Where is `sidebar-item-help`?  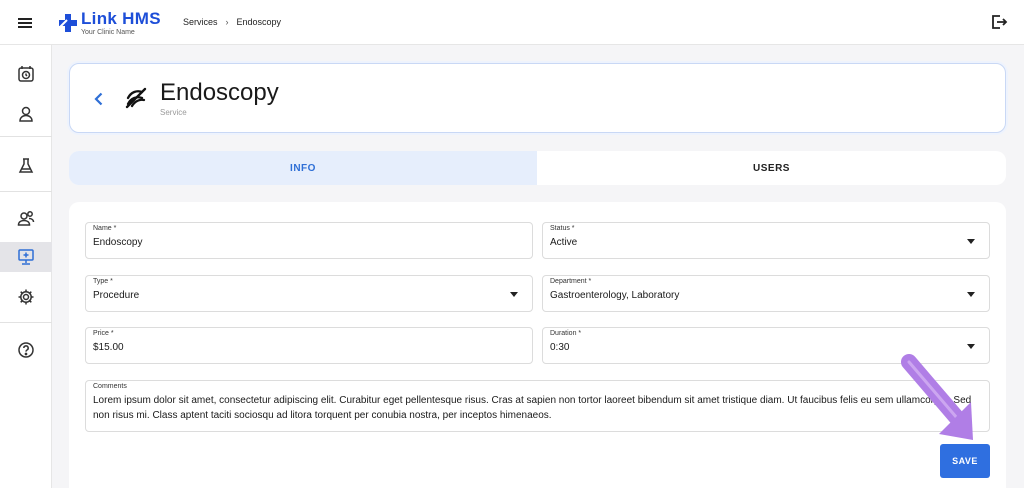 sidebar-item-help is located at coordinates (26, 350).